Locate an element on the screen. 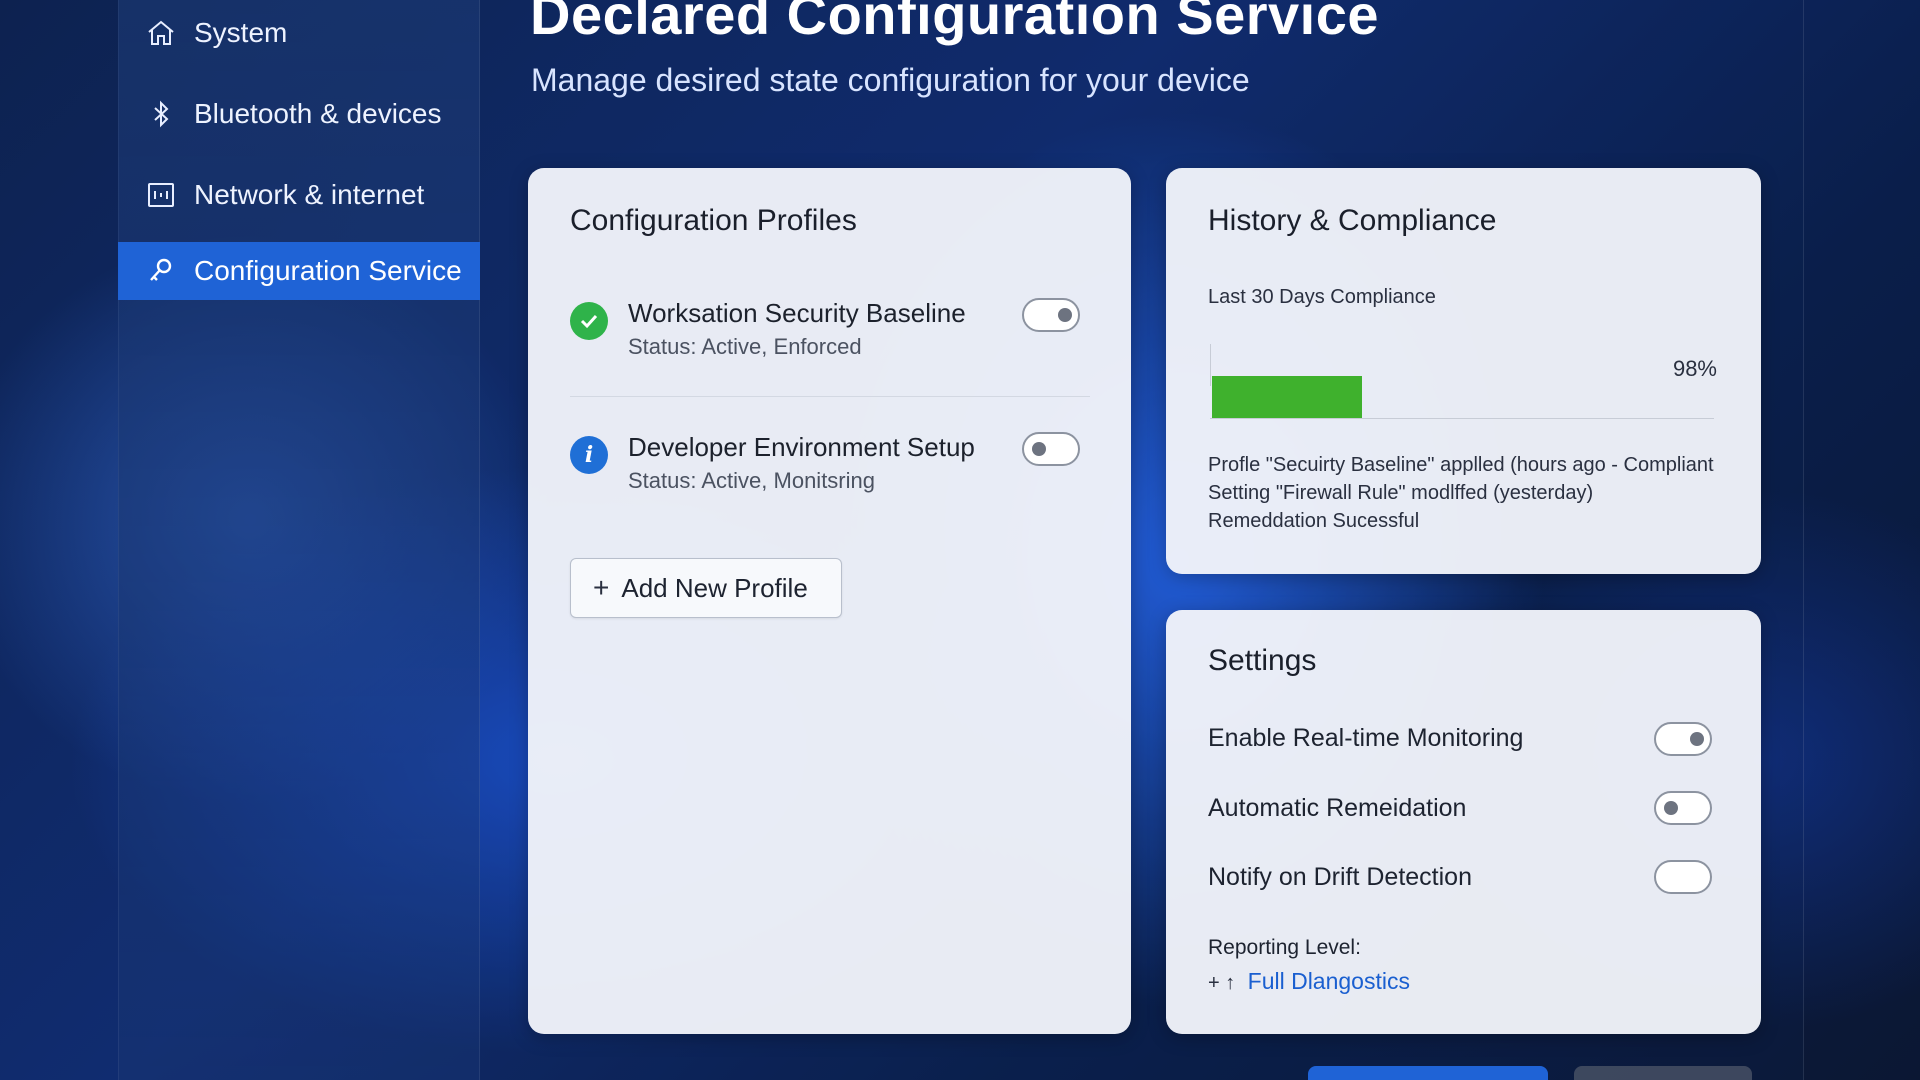  reporting-level-prefix: + ↑ is located at coordinates (1222, 983).